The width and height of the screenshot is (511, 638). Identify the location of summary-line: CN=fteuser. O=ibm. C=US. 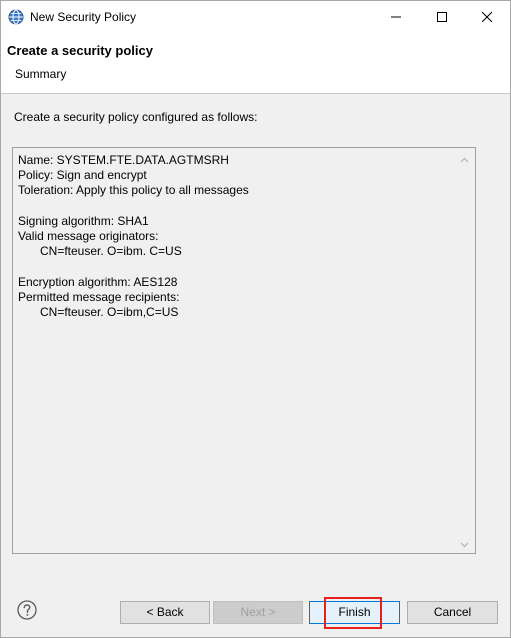
(111, 251).